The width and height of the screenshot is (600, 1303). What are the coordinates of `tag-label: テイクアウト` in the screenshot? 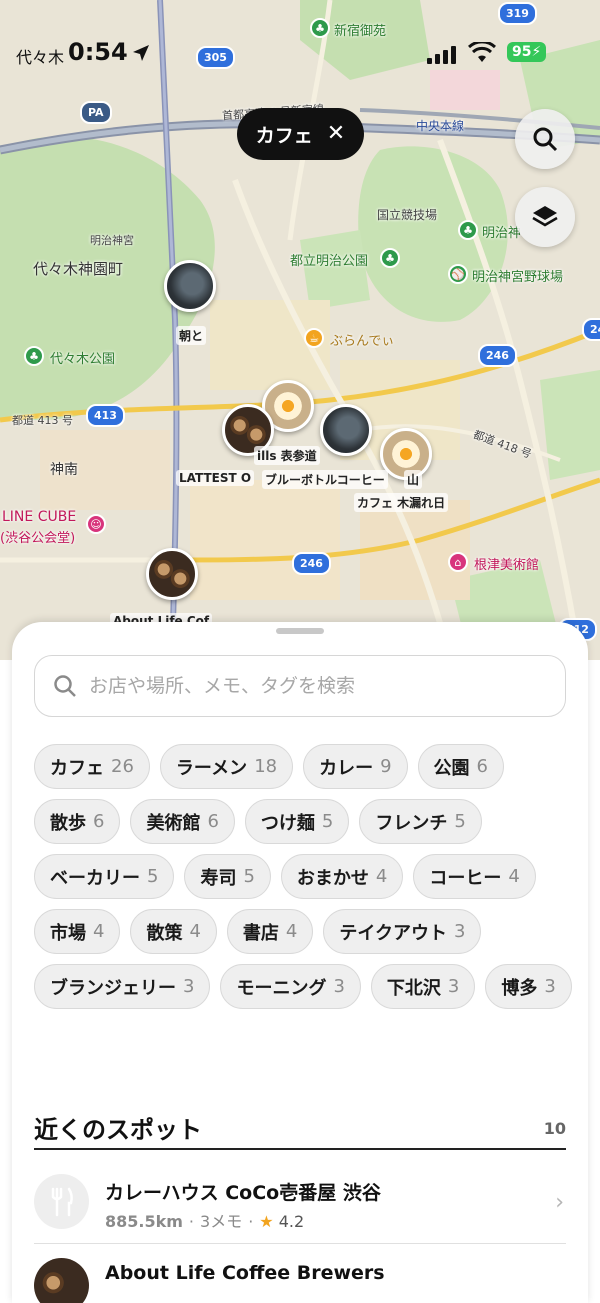 It's located at (393, 933).